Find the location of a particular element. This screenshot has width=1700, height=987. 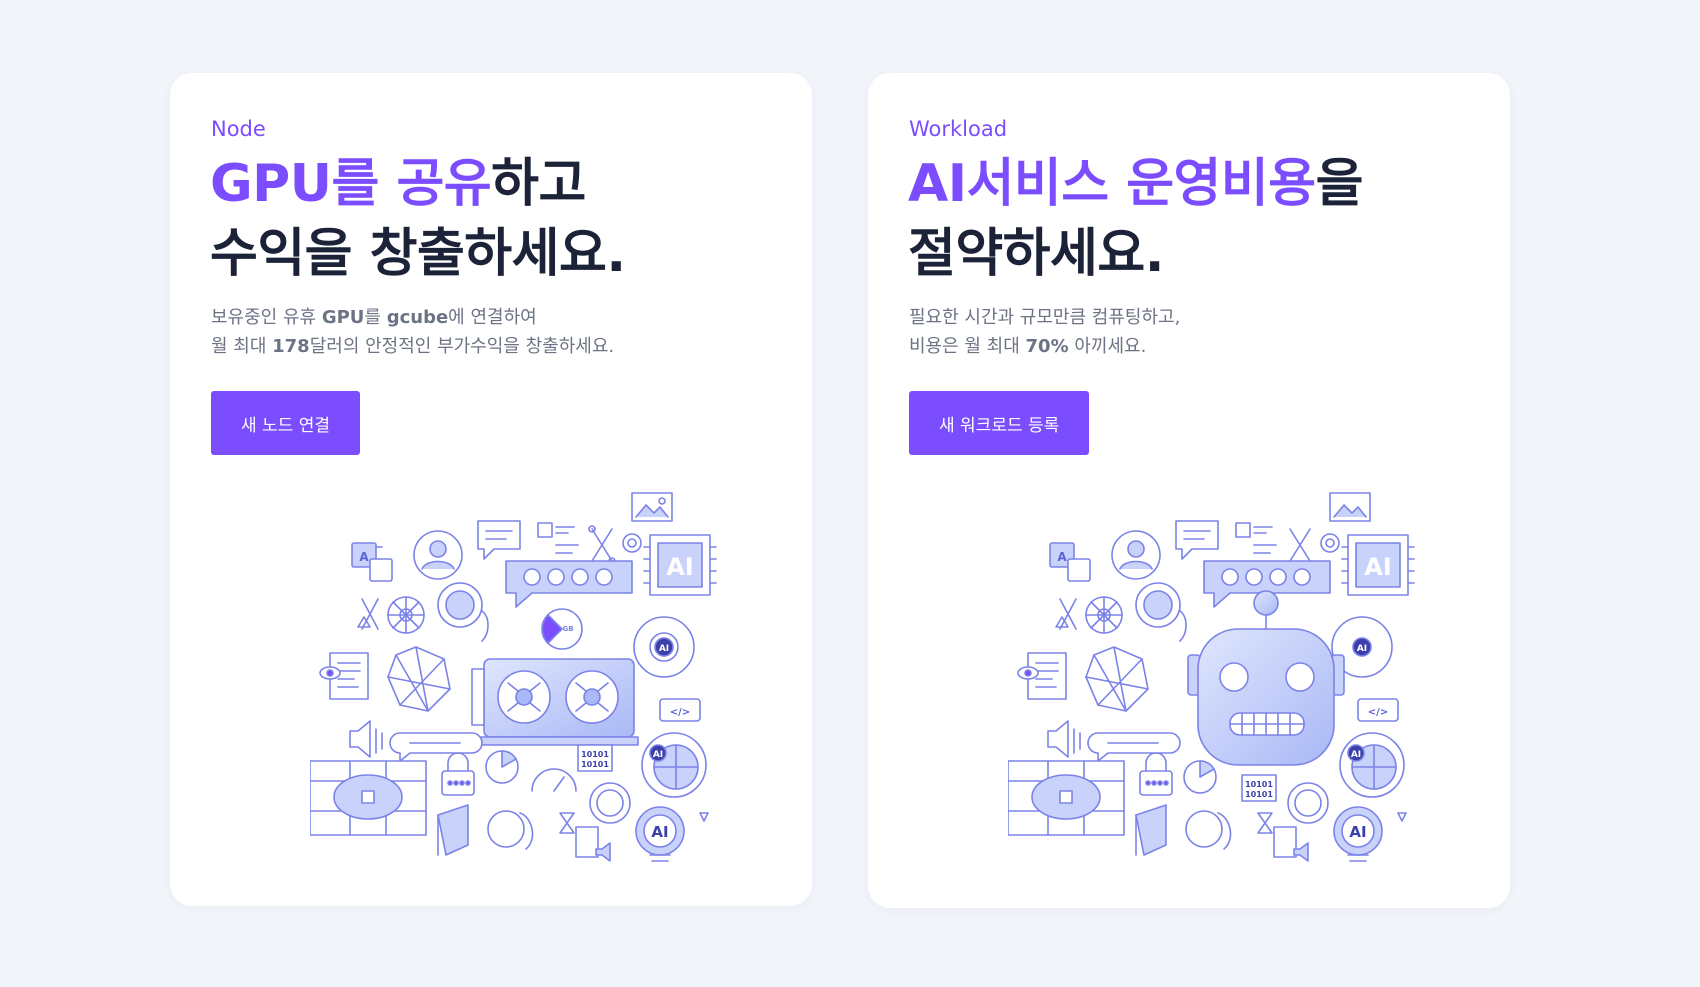

desc-text: 아끼세요. is located at coordinates (1107, 346).